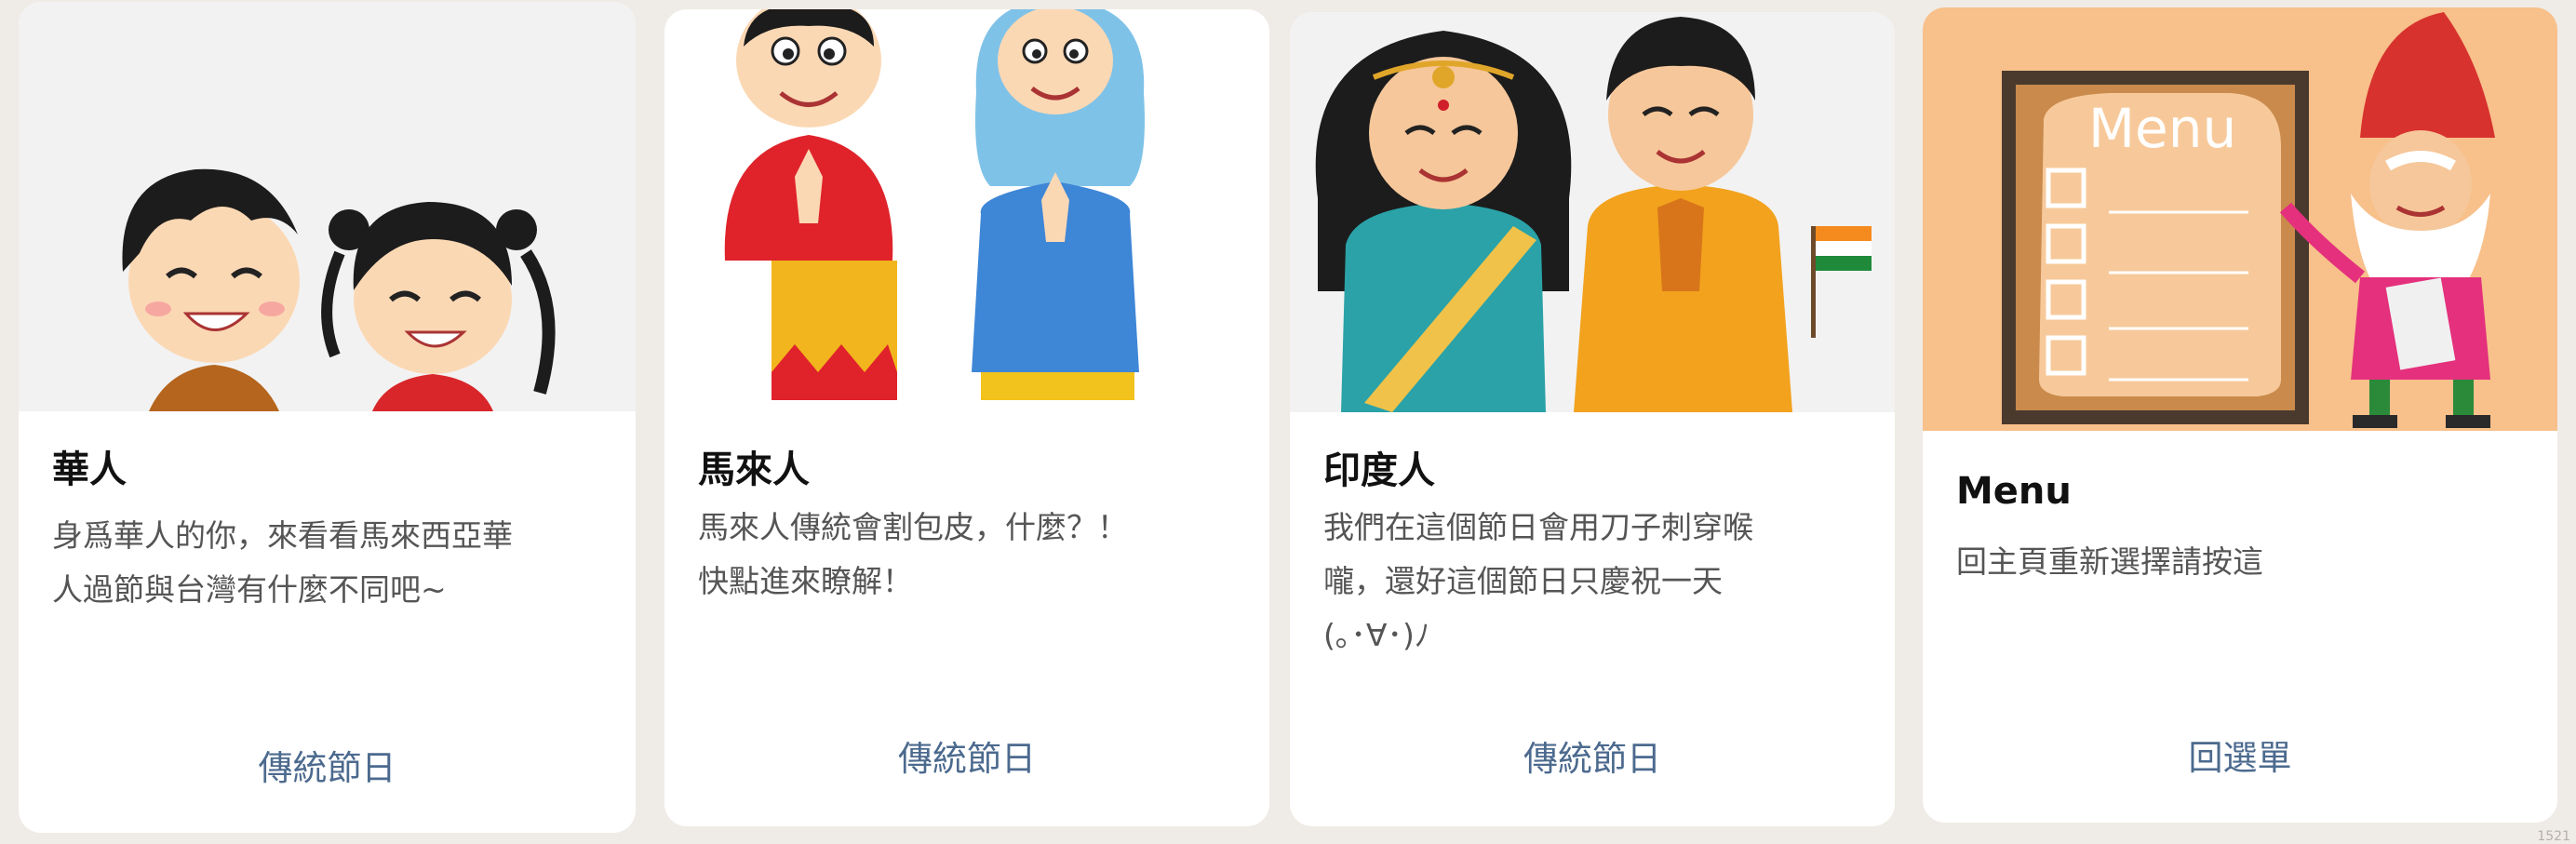 Image resolution: width=2576 pixels, height=844 pixels. Describe the element at coordinates (2162, 128) in the screenshot. I see `board-lettering: Menu` at that location.